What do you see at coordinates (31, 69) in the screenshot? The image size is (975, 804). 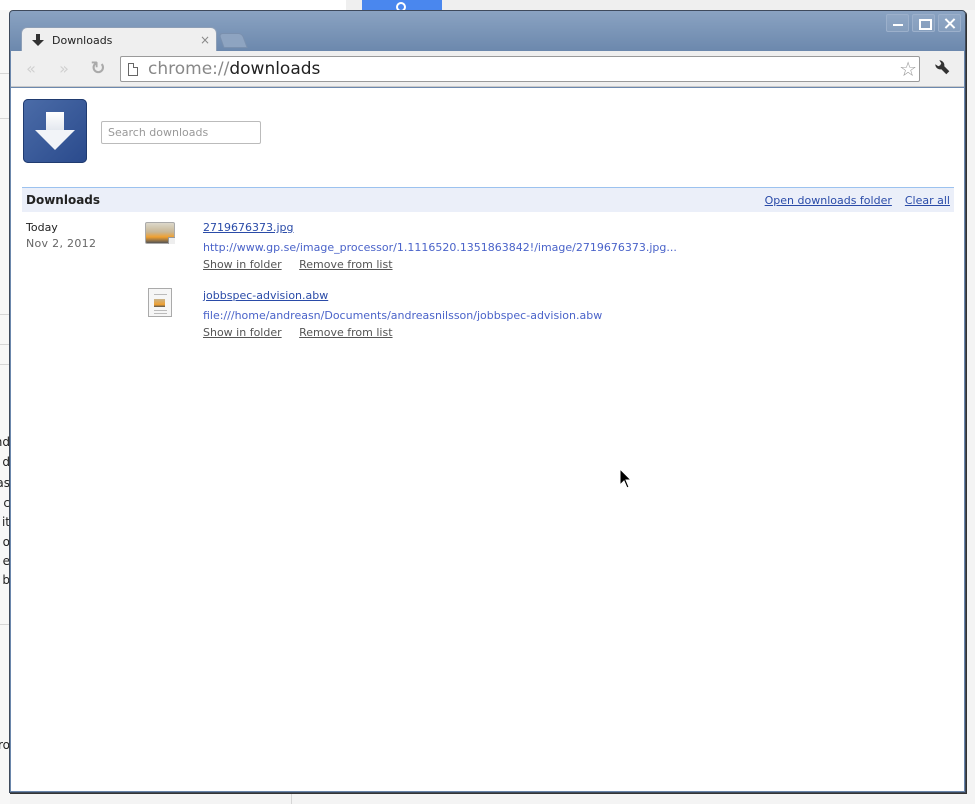 I see `back-button: «` at bounding box center [31, 69].